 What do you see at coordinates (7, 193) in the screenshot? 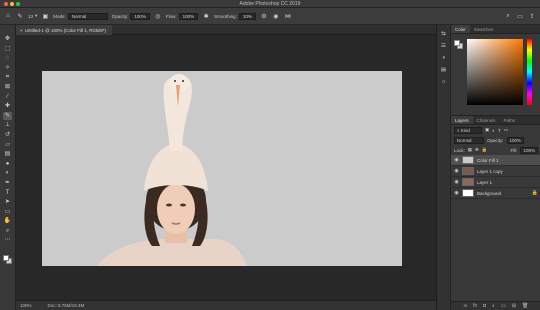
I see `type-tool-icon: T` at bounding box center [7, 193].